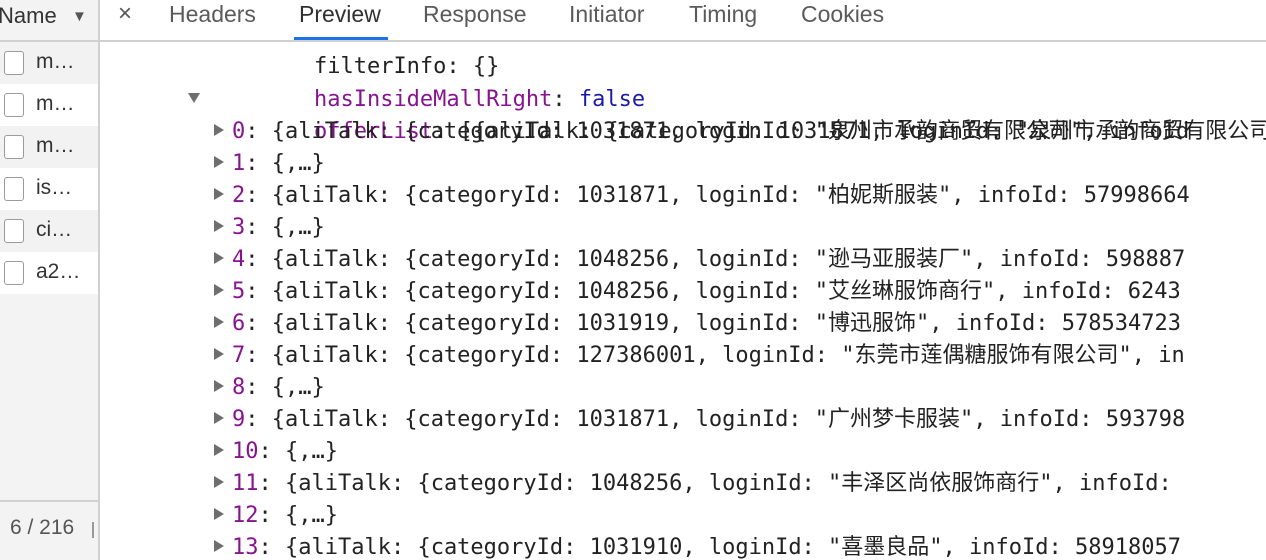  I want to click on item-index: 11, so click(245, 483).